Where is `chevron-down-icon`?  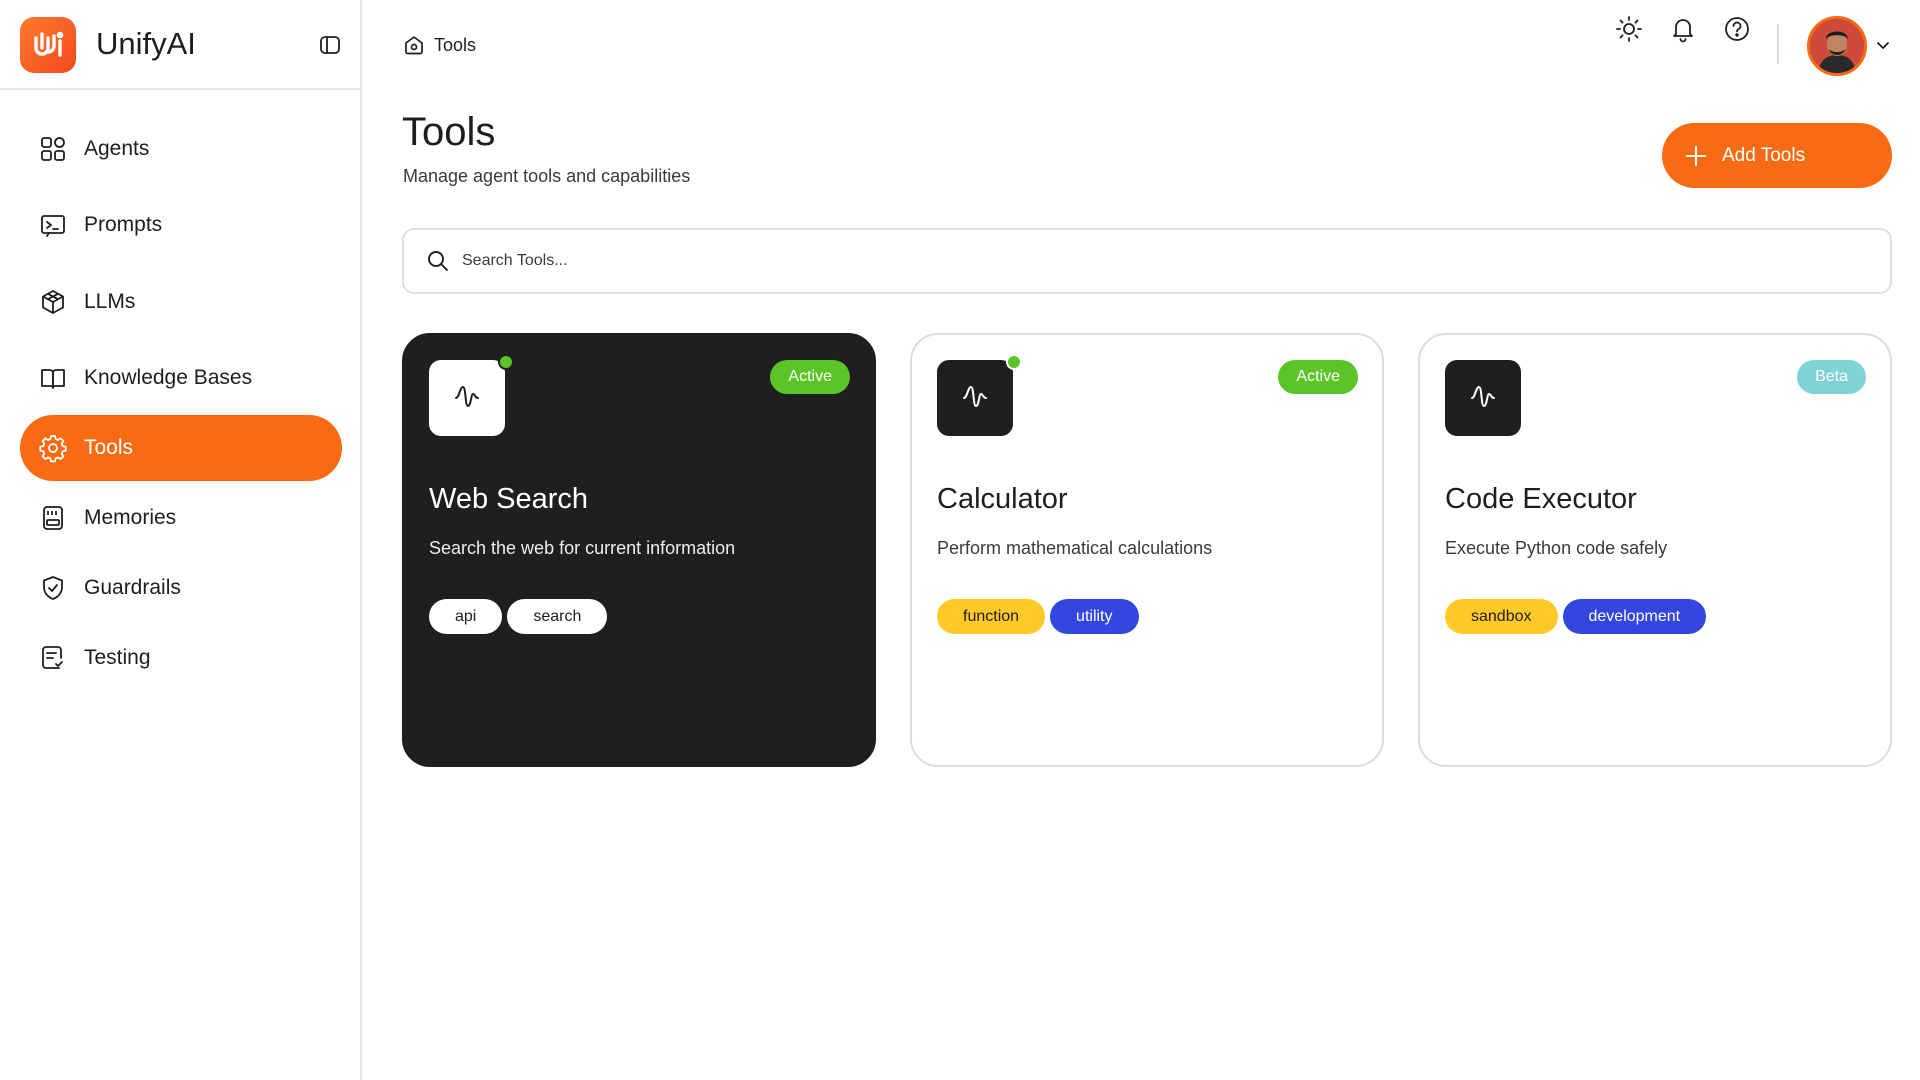
chevron-down-icon is located at coordinates (1883, 45).